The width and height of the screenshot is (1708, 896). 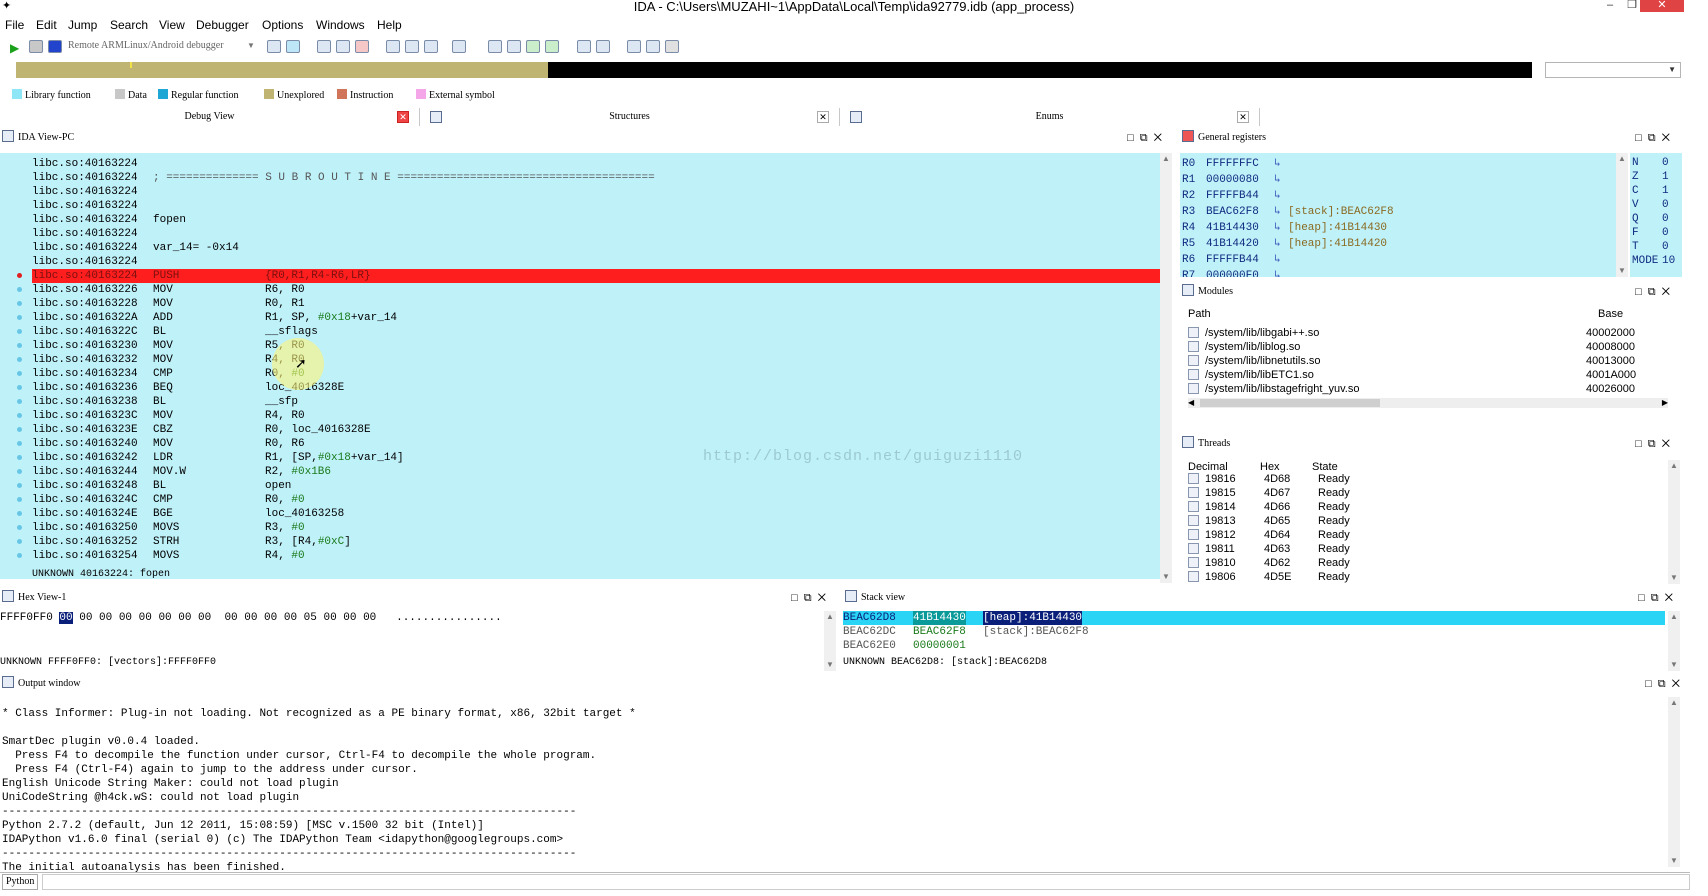 What do you see at coordinates (1672, 69) in the screenshot?
I see `chevron-down-icon: ▼` at bounding box center [1672, 69].